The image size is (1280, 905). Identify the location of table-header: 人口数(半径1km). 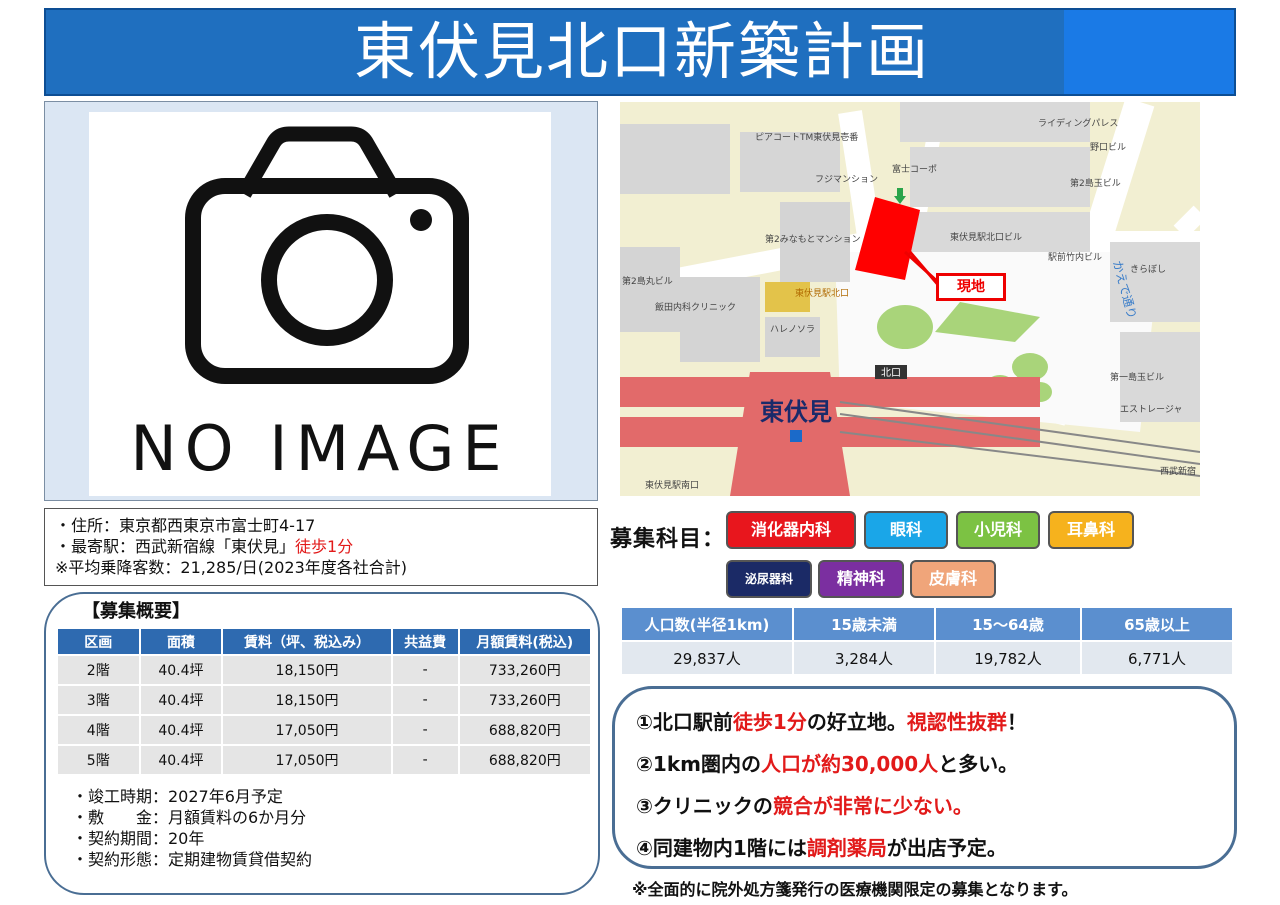
(707, 624).